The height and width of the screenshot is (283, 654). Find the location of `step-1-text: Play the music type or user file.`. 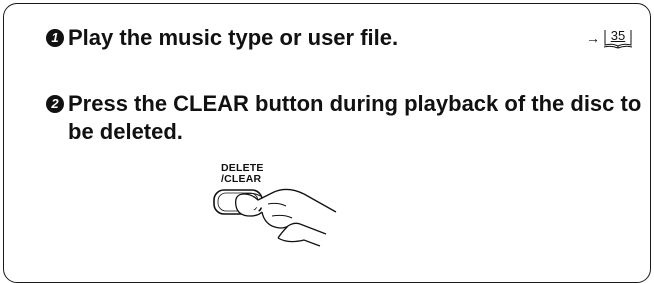

step-1-text: Play the music type or user file. is located at coordinates (233, 37).